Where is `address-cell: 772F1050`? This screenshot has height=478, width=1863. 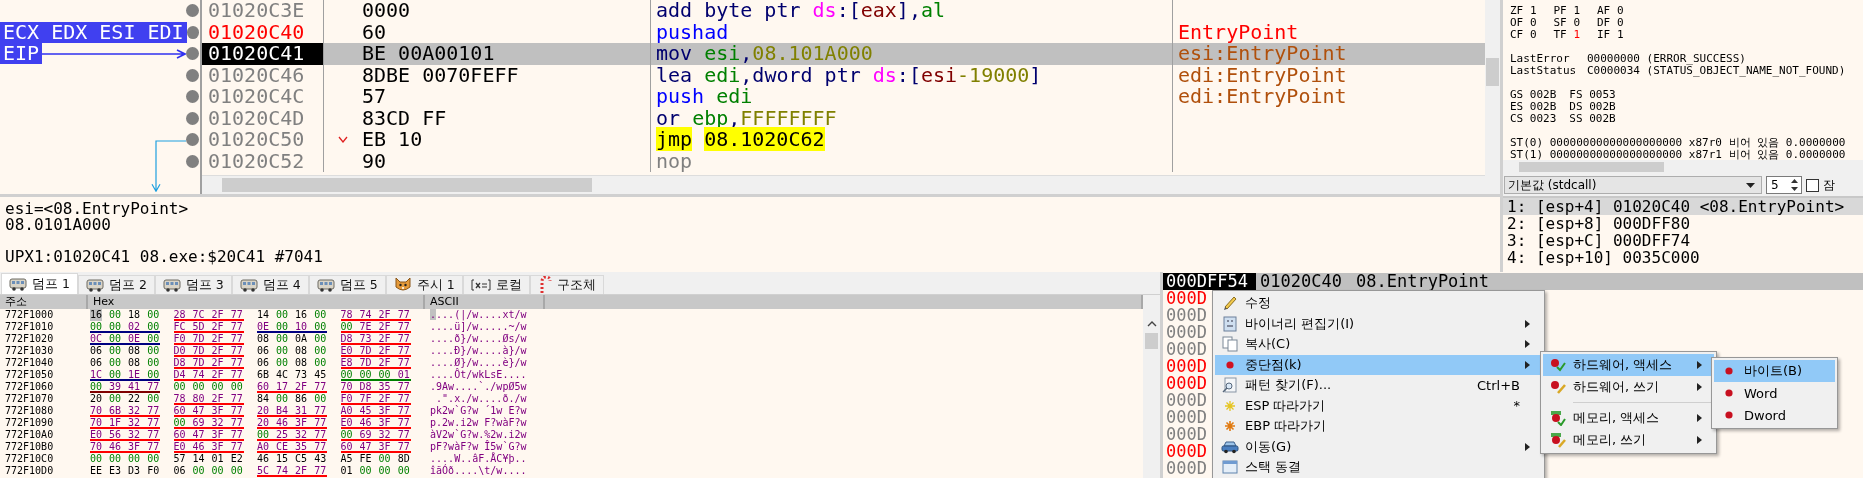
address-cell: 772F1050 is located at coordinates (29, 374).